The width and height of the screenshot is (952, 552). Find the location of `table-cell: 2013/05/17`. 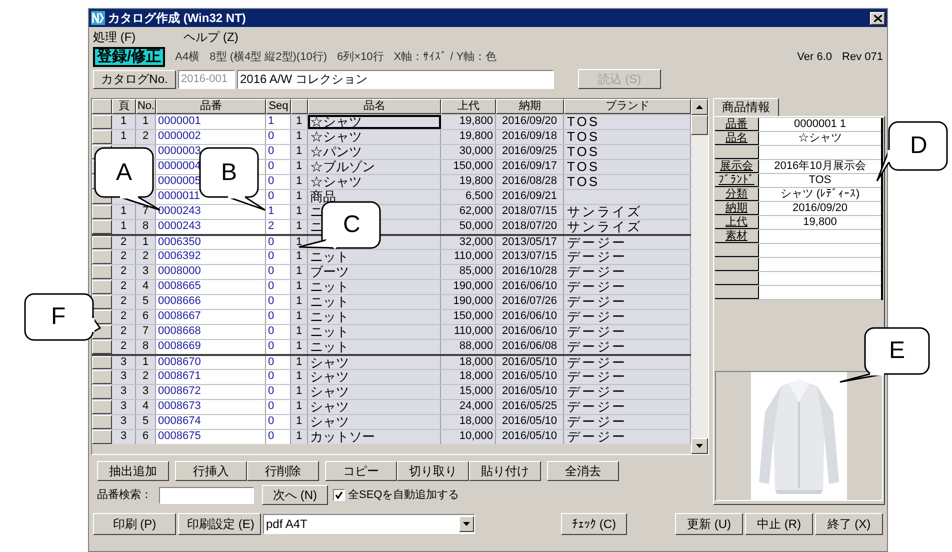

table-cell: 2013/05/17 is located at coordinates (530, 242).